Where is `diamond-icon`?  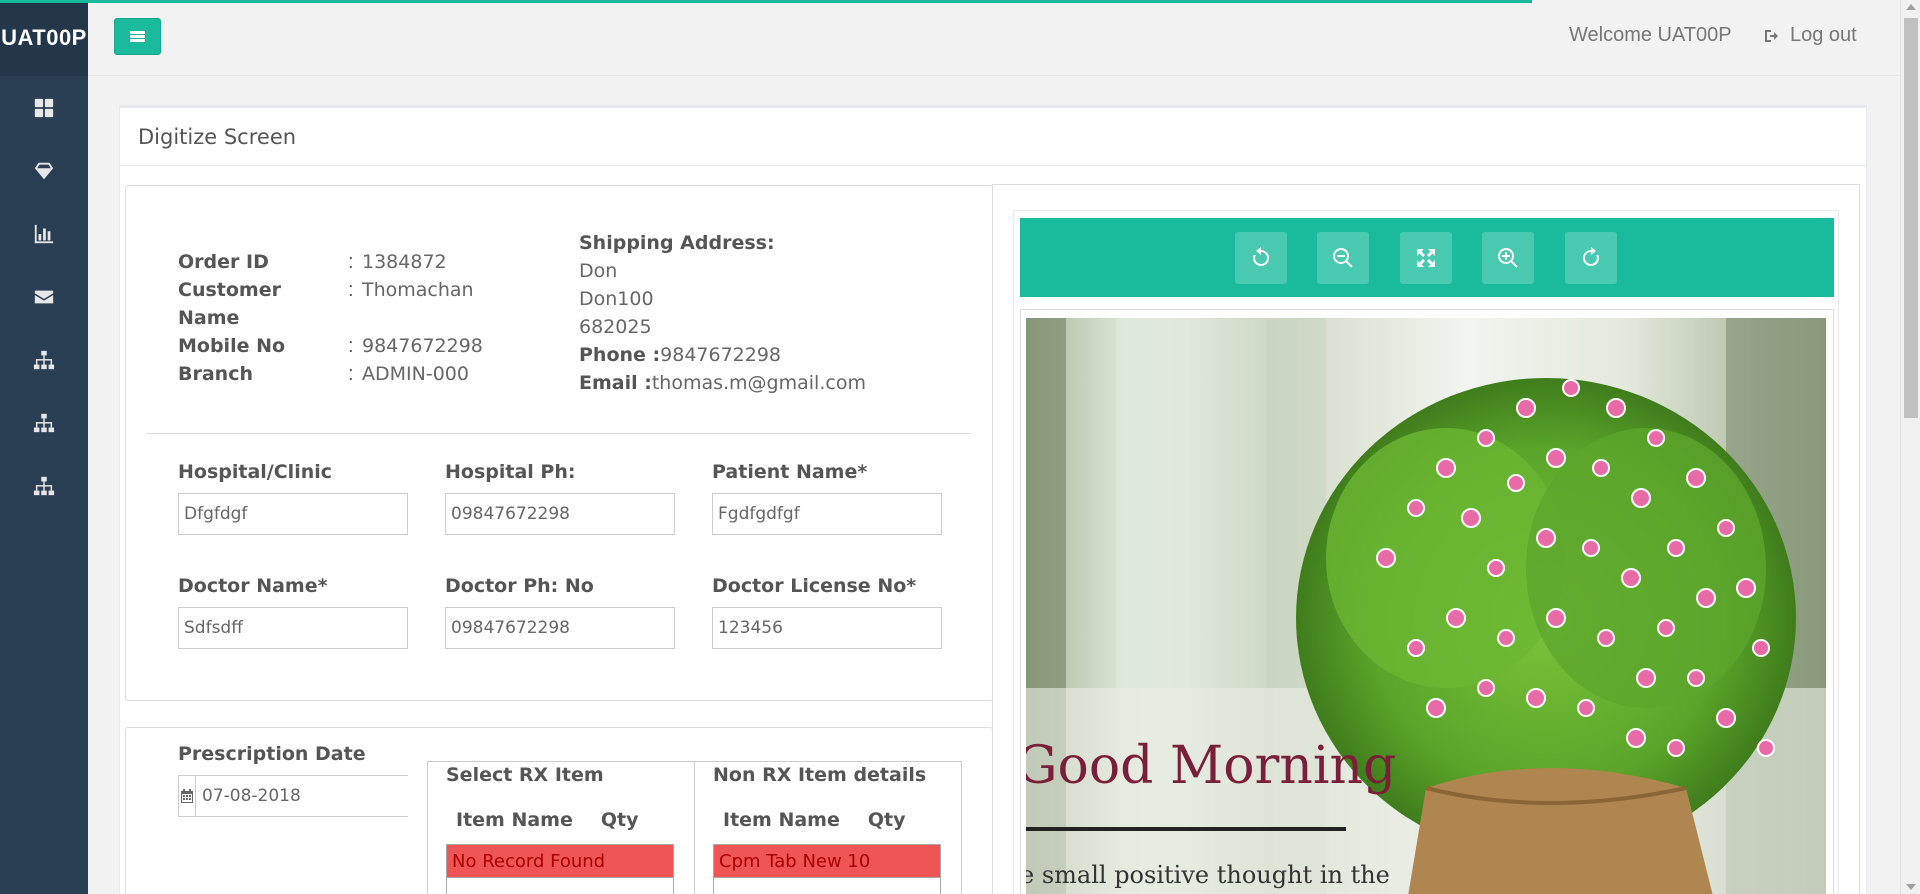 diamond-icon is located at coordinates (44, 170).